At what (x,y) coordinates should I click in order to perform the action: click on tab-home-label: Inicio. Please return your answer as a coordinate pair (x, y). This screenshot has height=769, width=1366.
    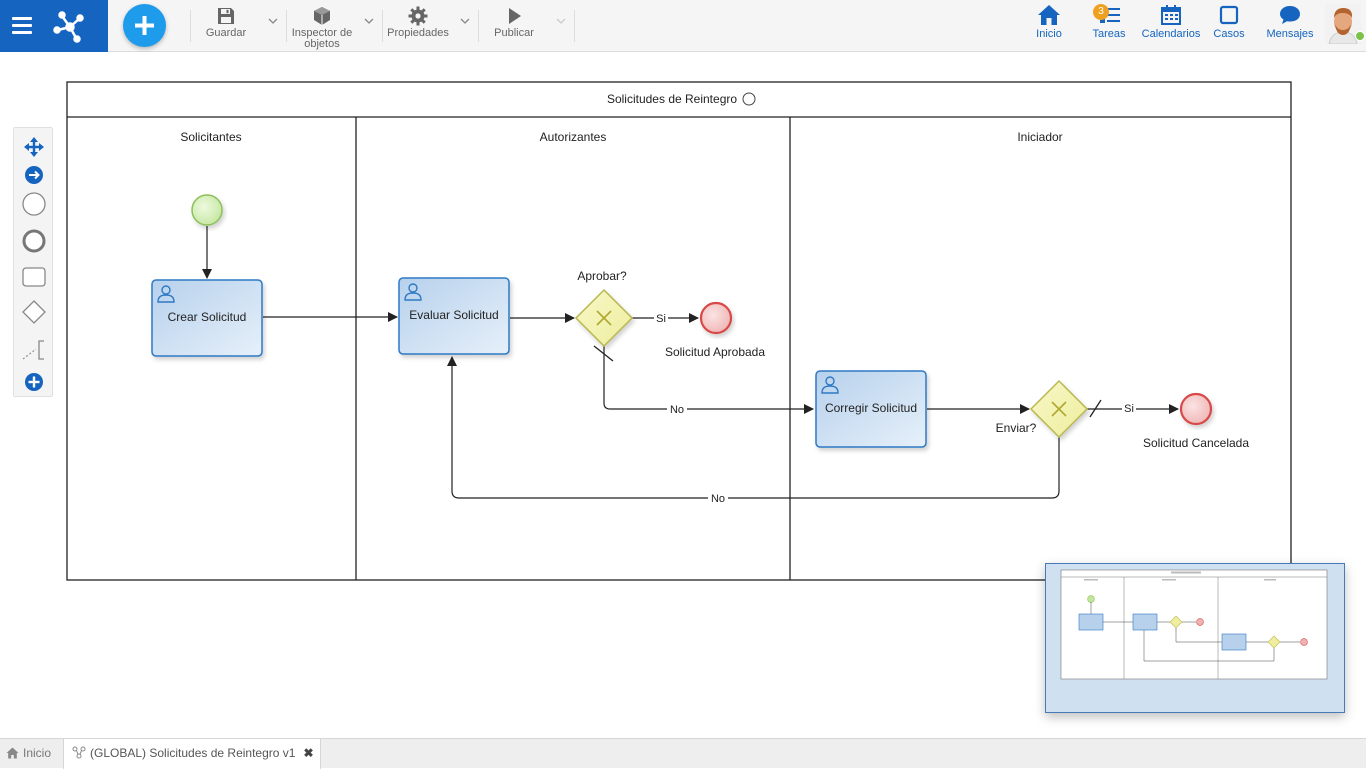
    Looking at the image, I should click on (37, 753).